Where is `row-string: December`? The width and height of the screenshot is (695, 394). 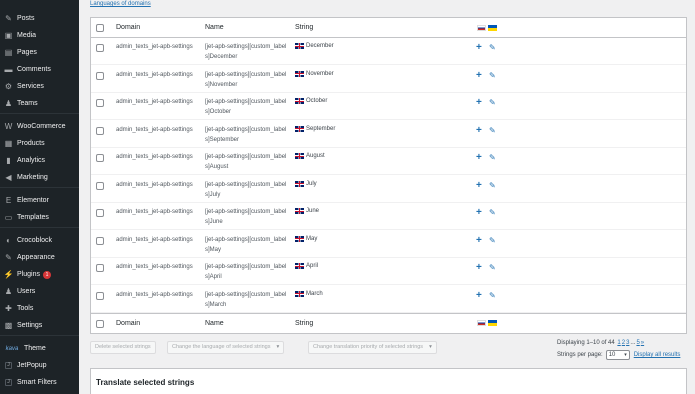 row-string: December is located at coordinates (314, 46).